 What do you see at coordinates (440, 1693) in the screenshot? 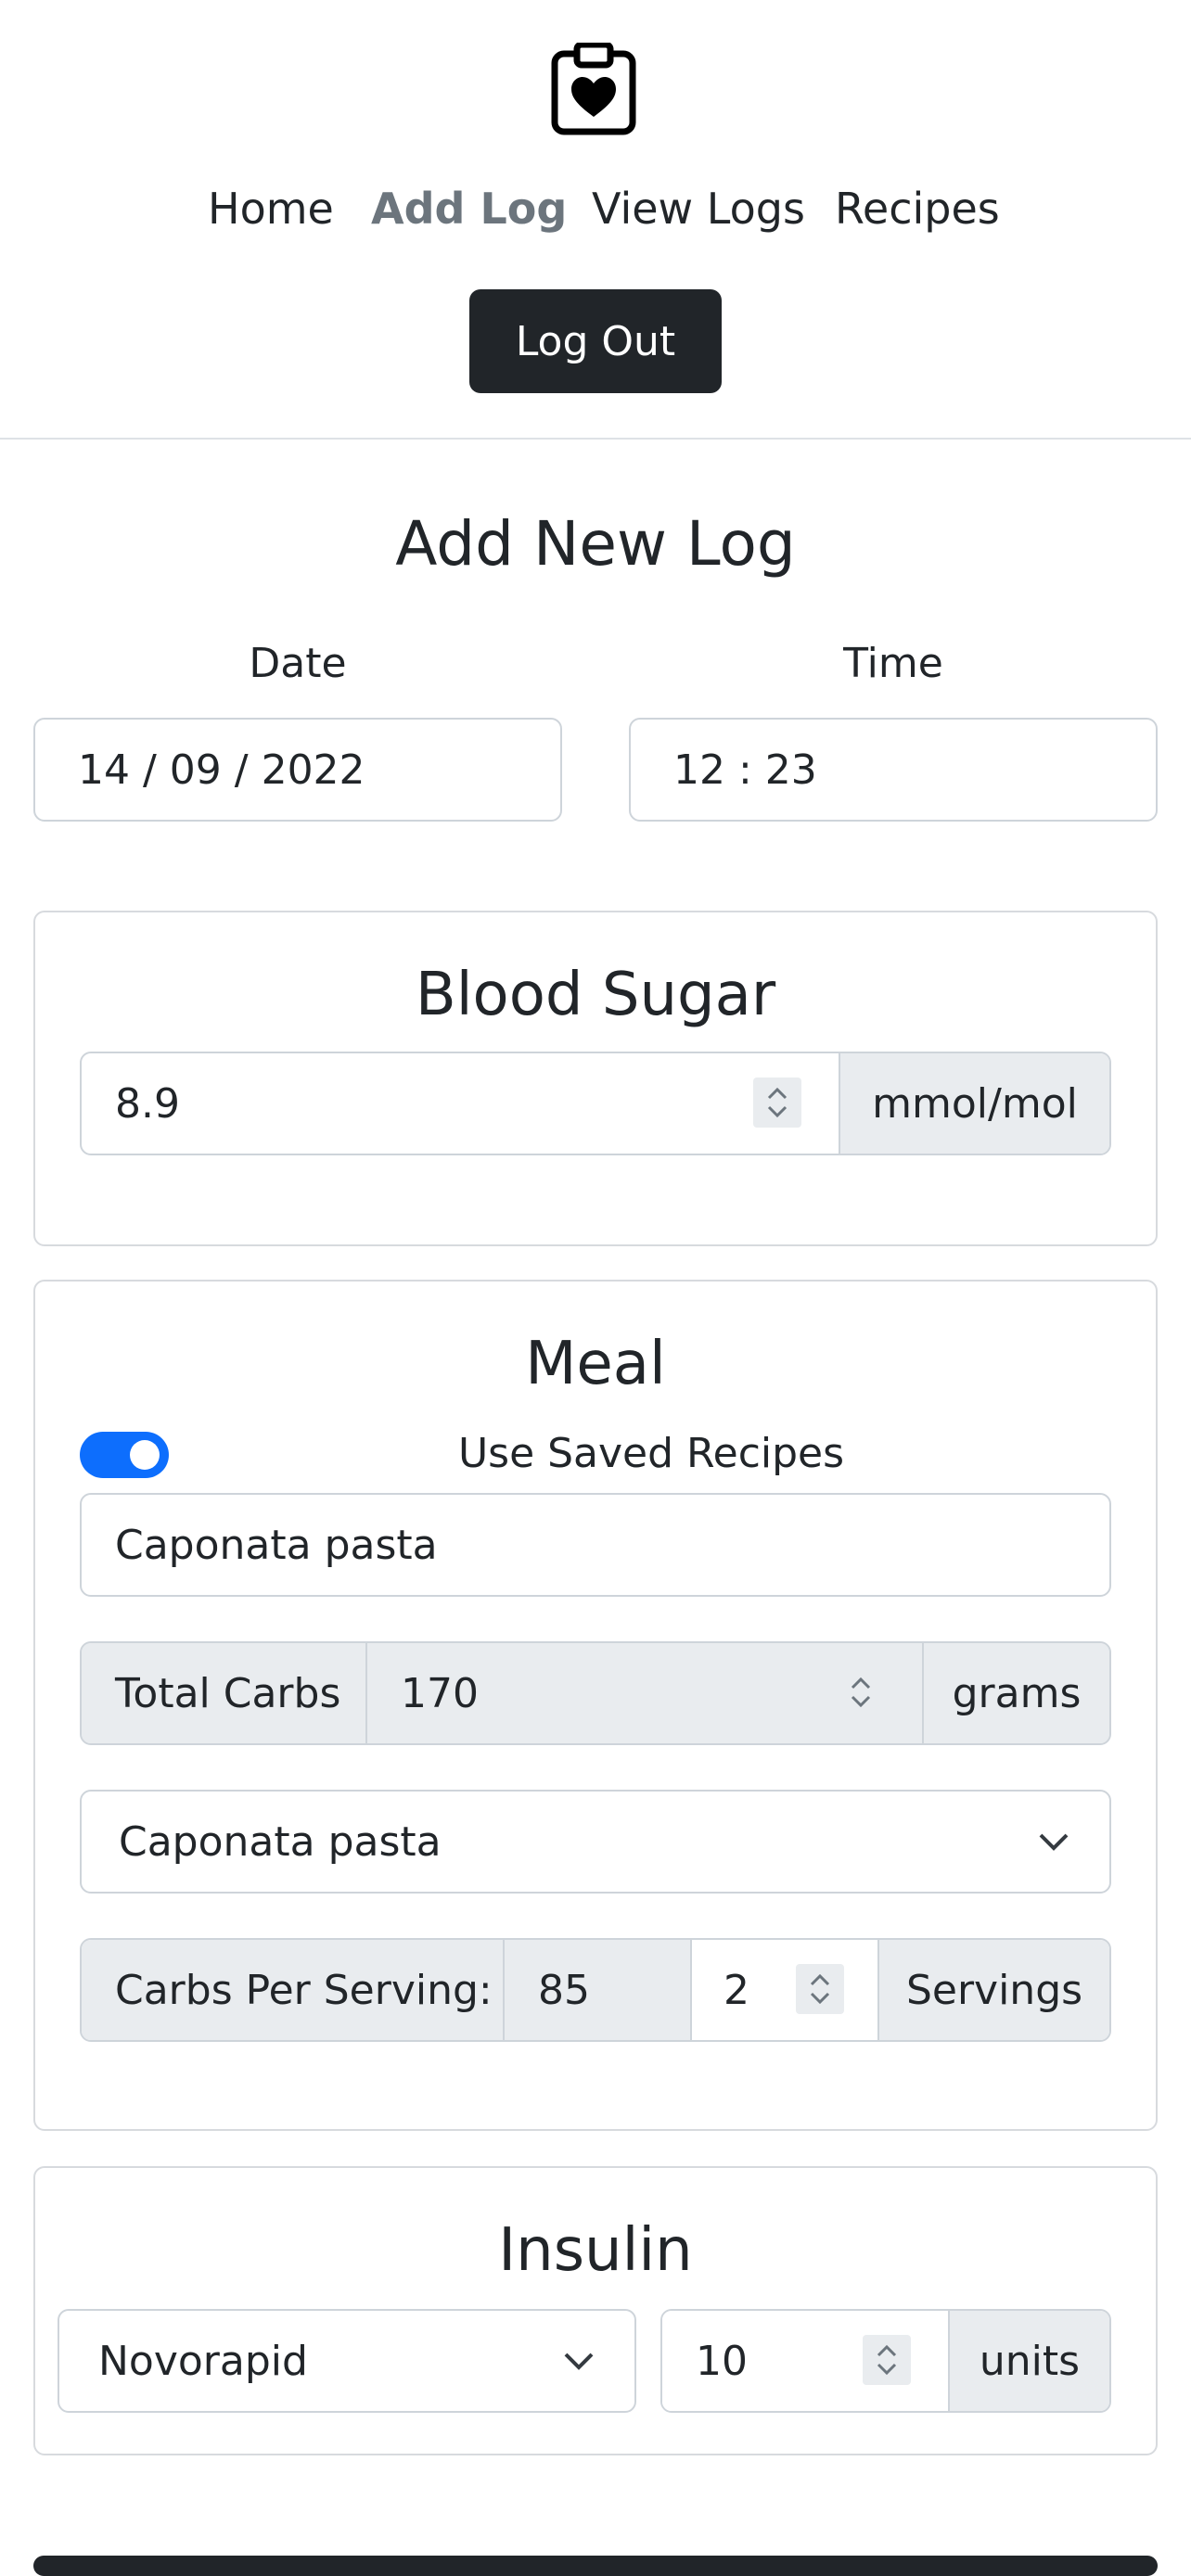
I see `total-carbs-value: 170` at bounding box center [440, 1693].